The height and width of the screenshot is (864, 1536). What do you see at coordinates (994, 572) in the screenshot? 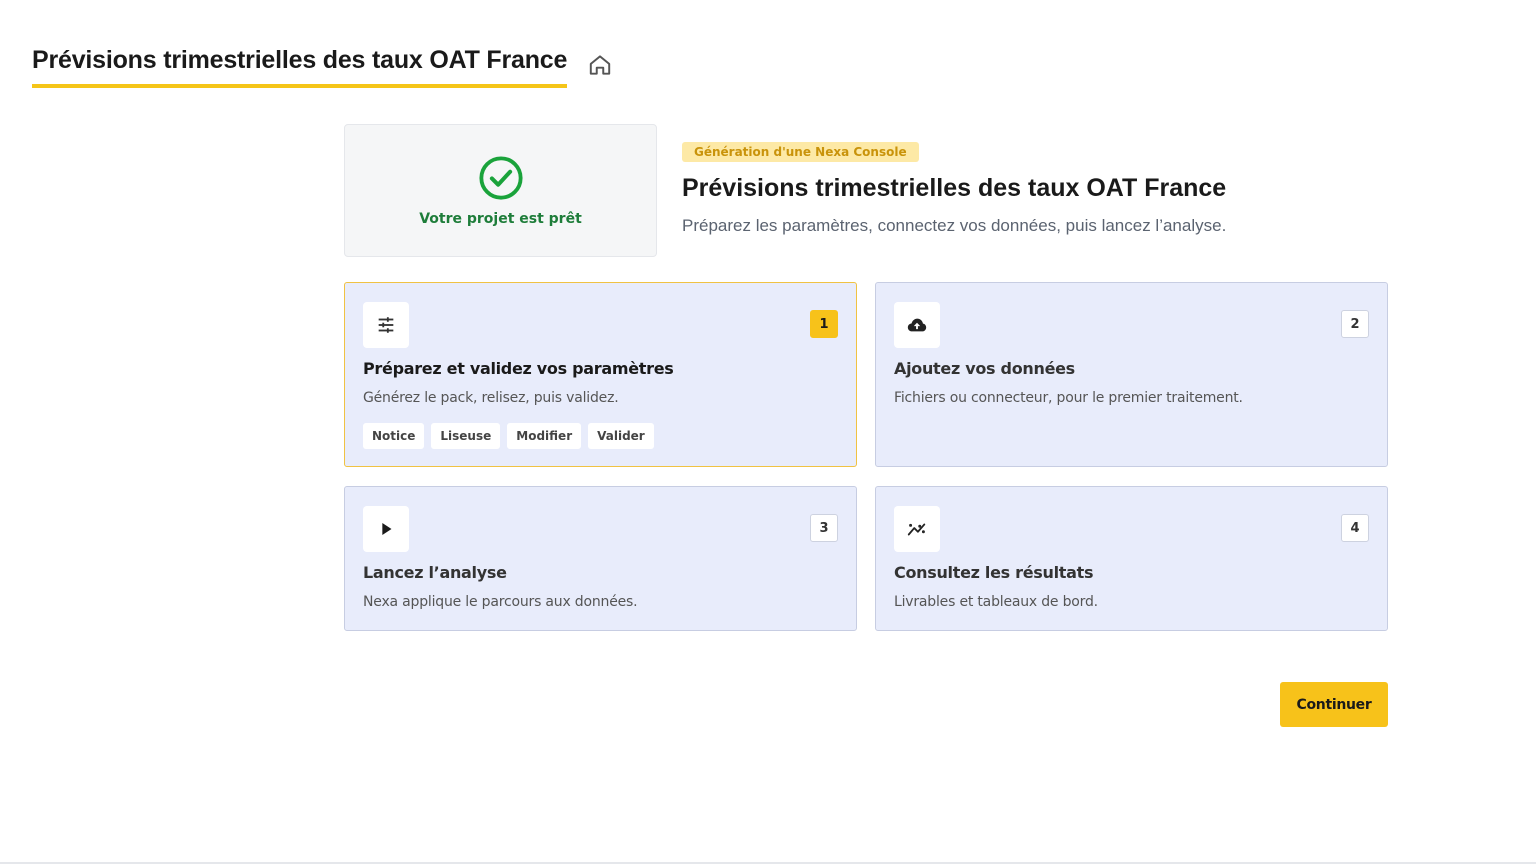
I see `step-title: Consultez les résultats` at bounding box center [994, 572].